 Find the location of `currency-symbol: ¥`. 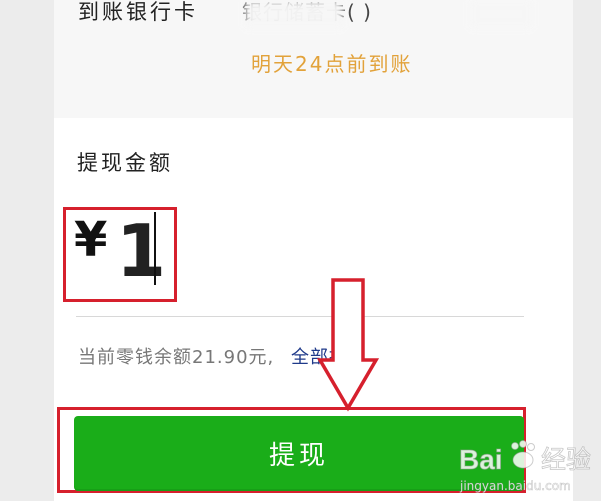

currency-symbol: ¥ is located at coordinates (91, 240).